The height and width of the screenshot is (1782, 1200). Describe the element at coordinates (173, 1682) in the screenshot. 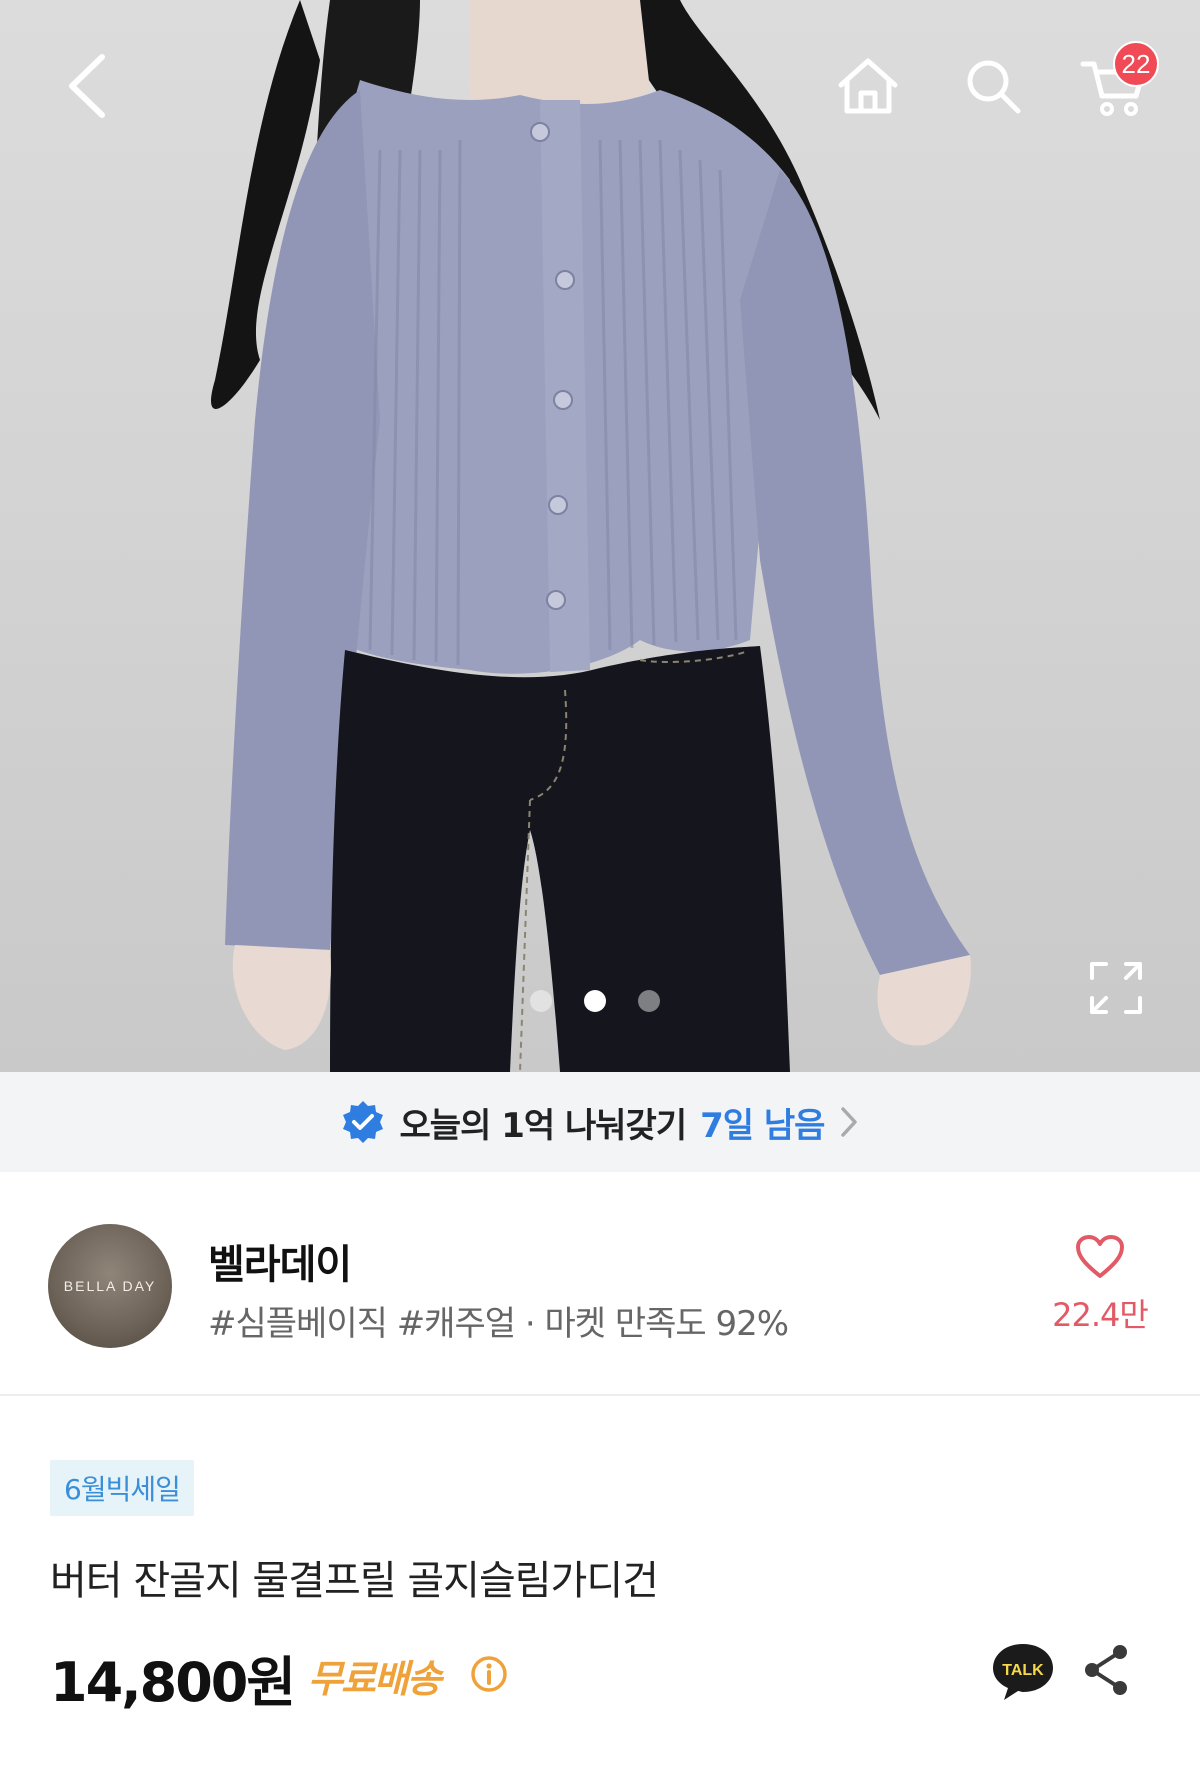

I see `product-price: 14,800원` at that location.